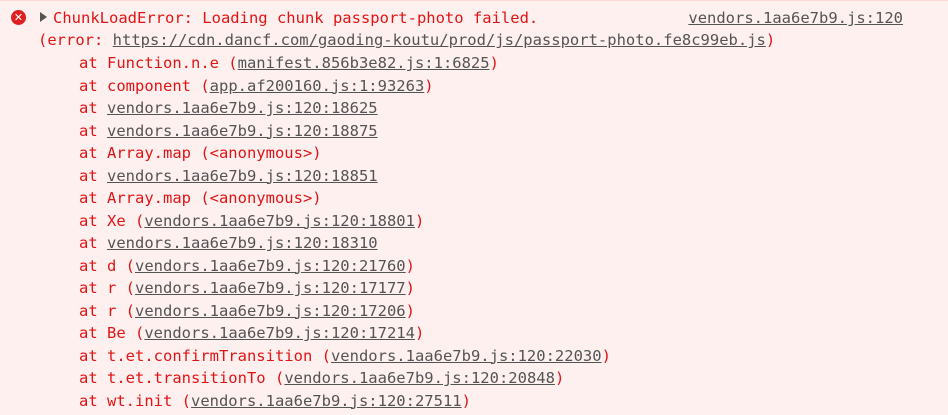 The image size is (948, 415). I want to click on stack-frame: at Be (vendors.1aa6e7b9.js:120:17214), so click(251, 333).